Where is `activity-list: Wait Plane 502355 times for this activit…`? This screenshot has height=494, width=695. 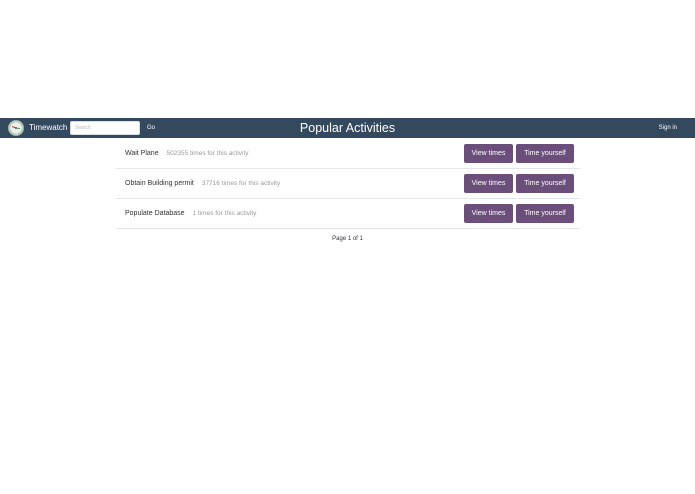
activity-list: Wait Plane 502355 times for this activit… is located at coordinates (348, 184).